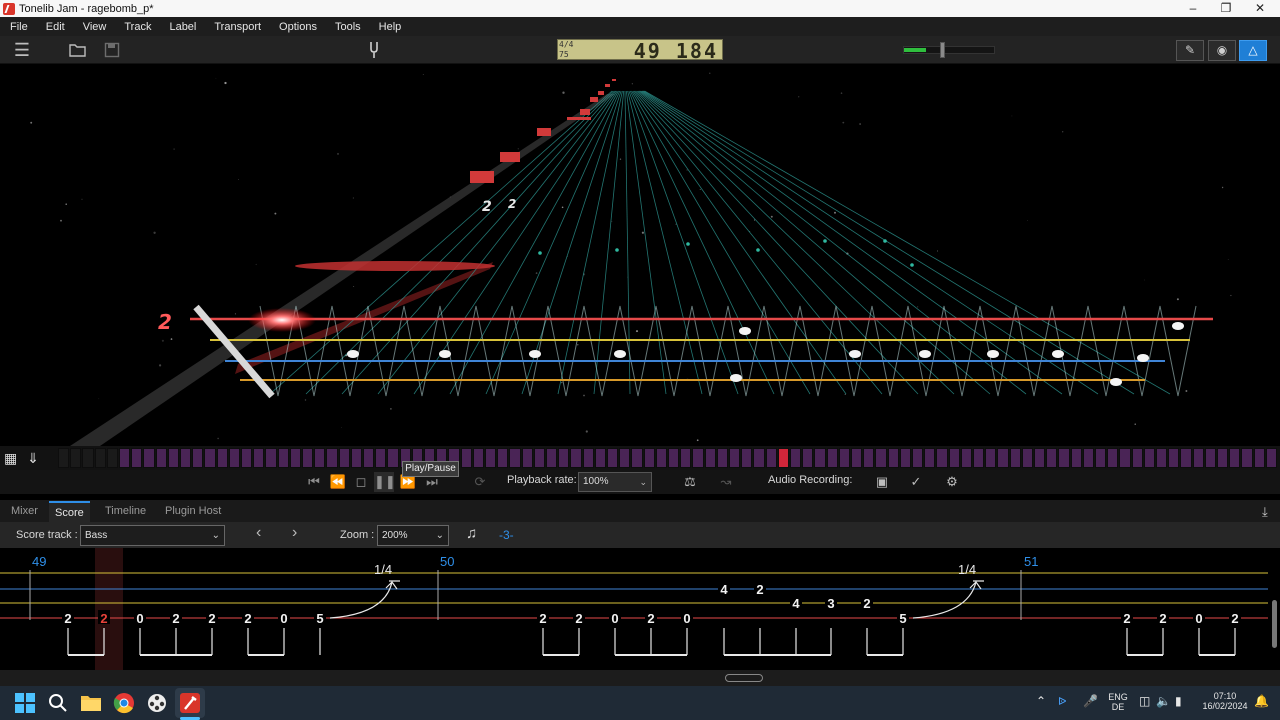 The width and height of the screenshot is (1280, 720). What do you see at coordinates (1260, 8) in the screenshot?
I see `close-button: ✕` at bounding box center [1260, 8].